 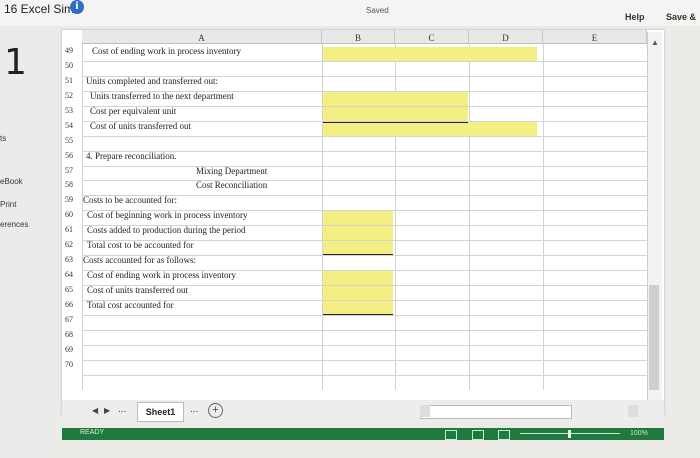 I want to click on cell-a58: Cost Reconciliation, so click(x=231, y=185).